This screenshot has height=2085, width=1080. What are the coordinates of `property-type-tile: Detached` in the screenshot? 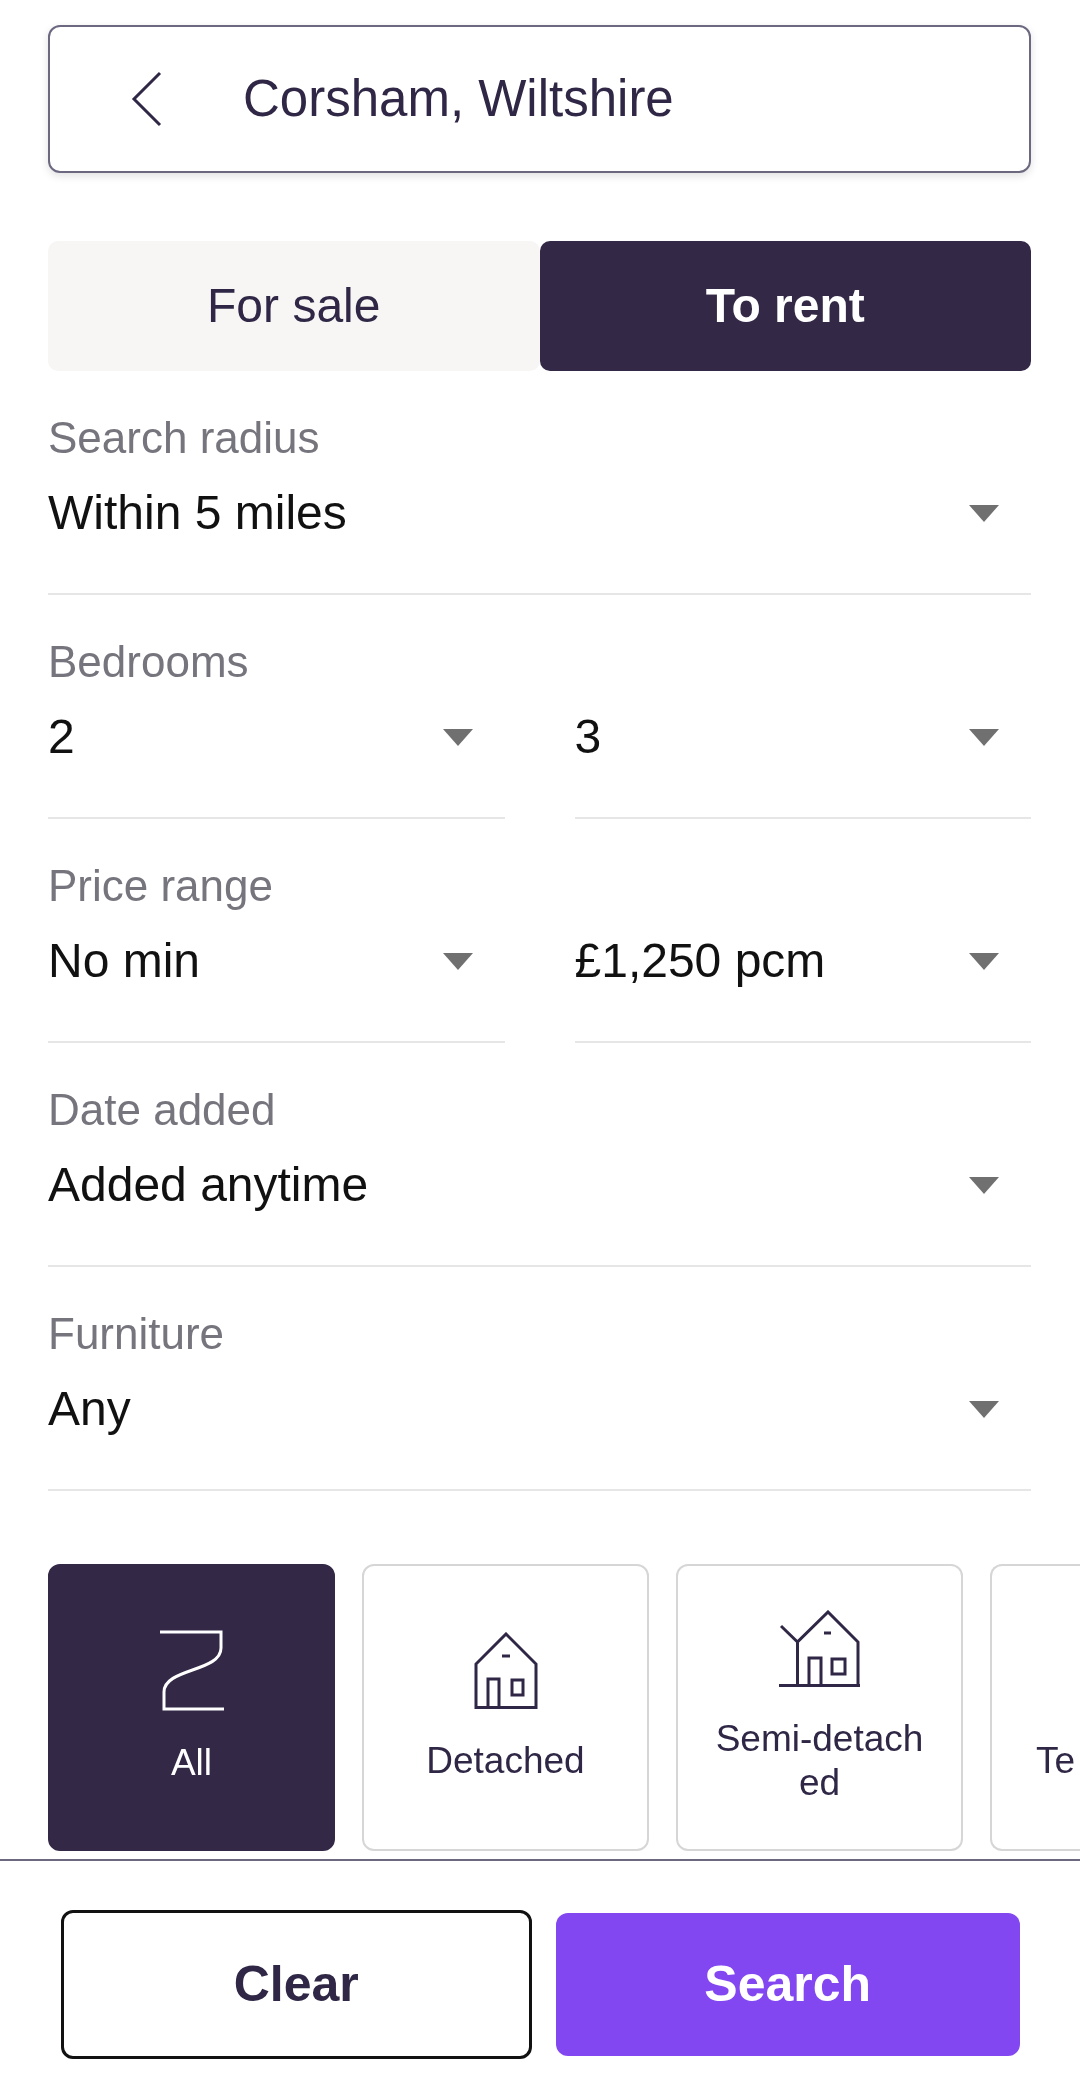 It's located at (505, 1707).